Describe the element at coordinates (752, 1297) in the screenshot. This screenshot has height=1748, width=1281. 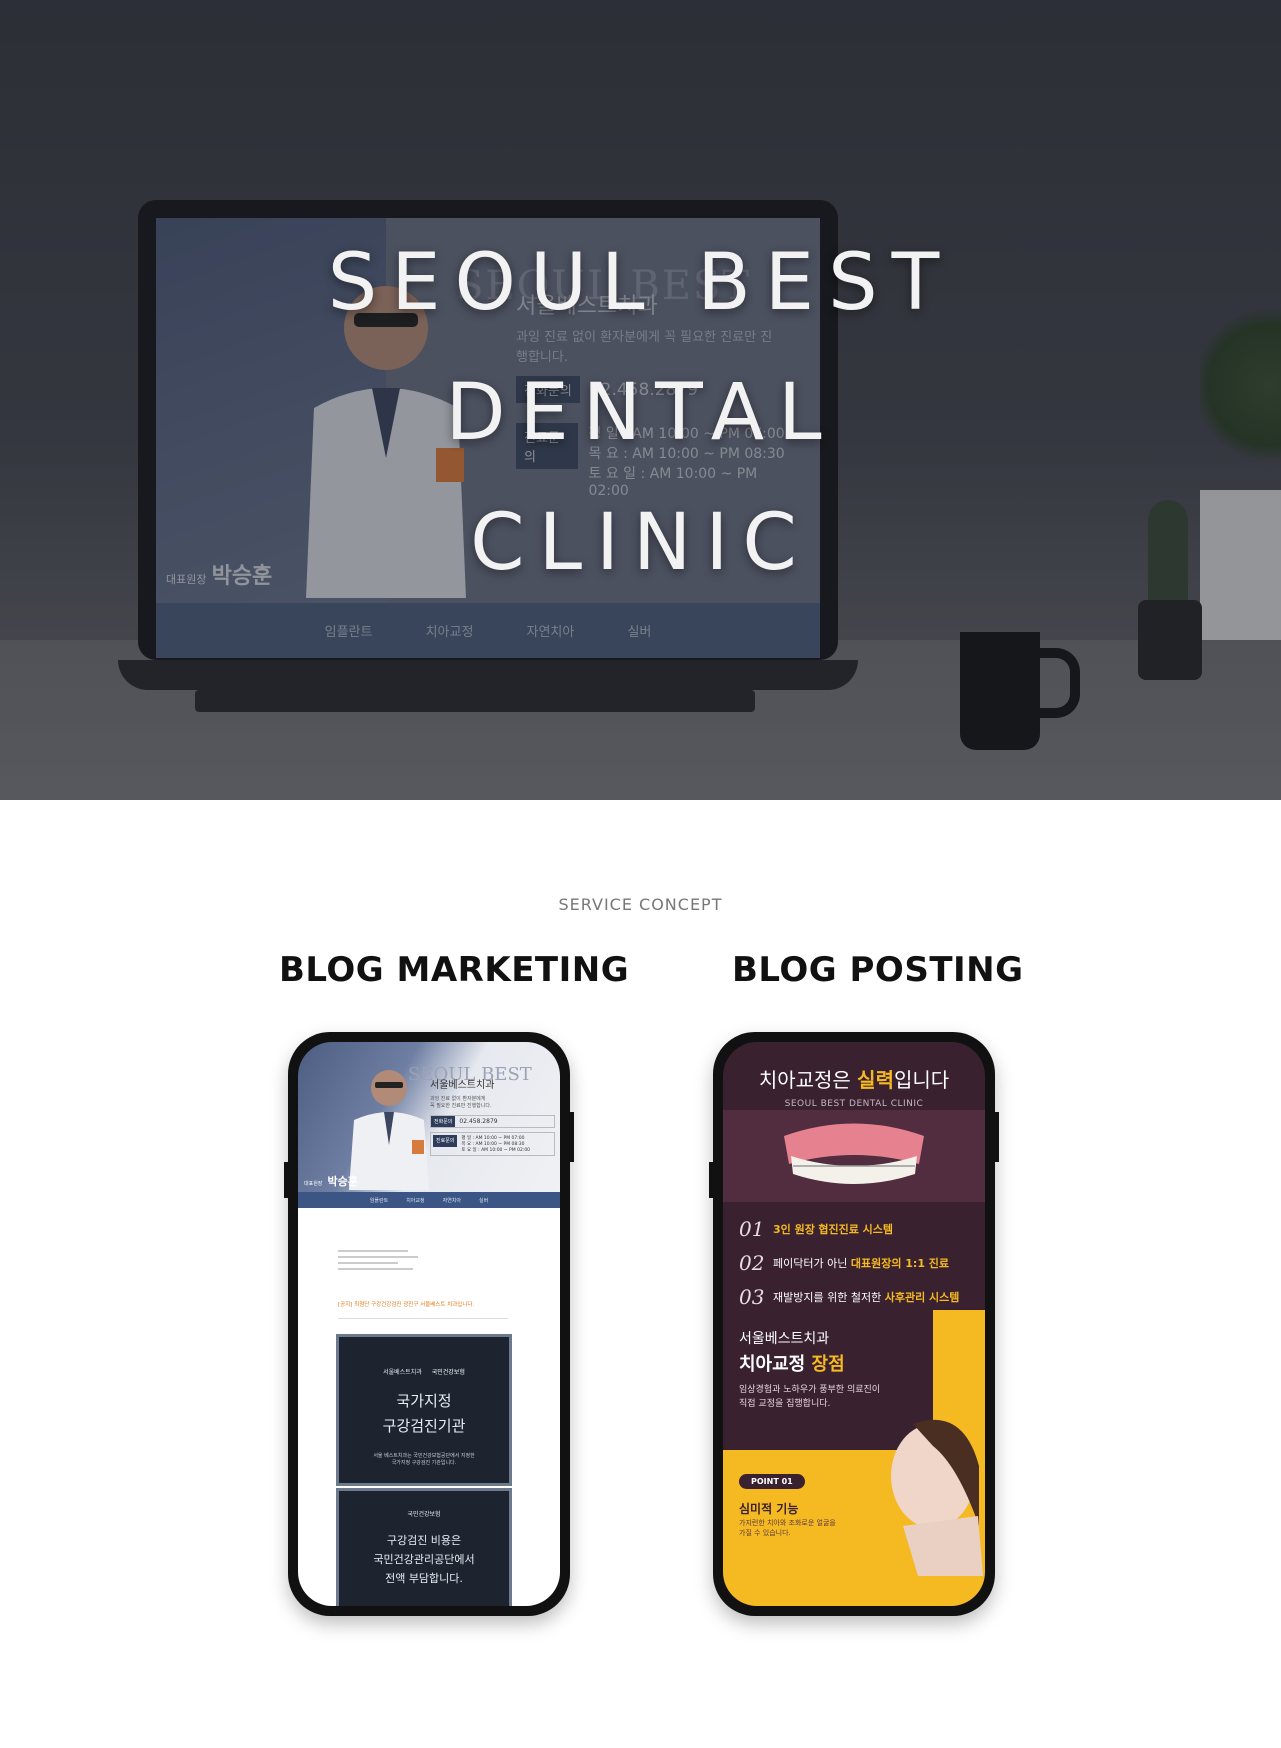
I see `feature-number: 03` at that location.